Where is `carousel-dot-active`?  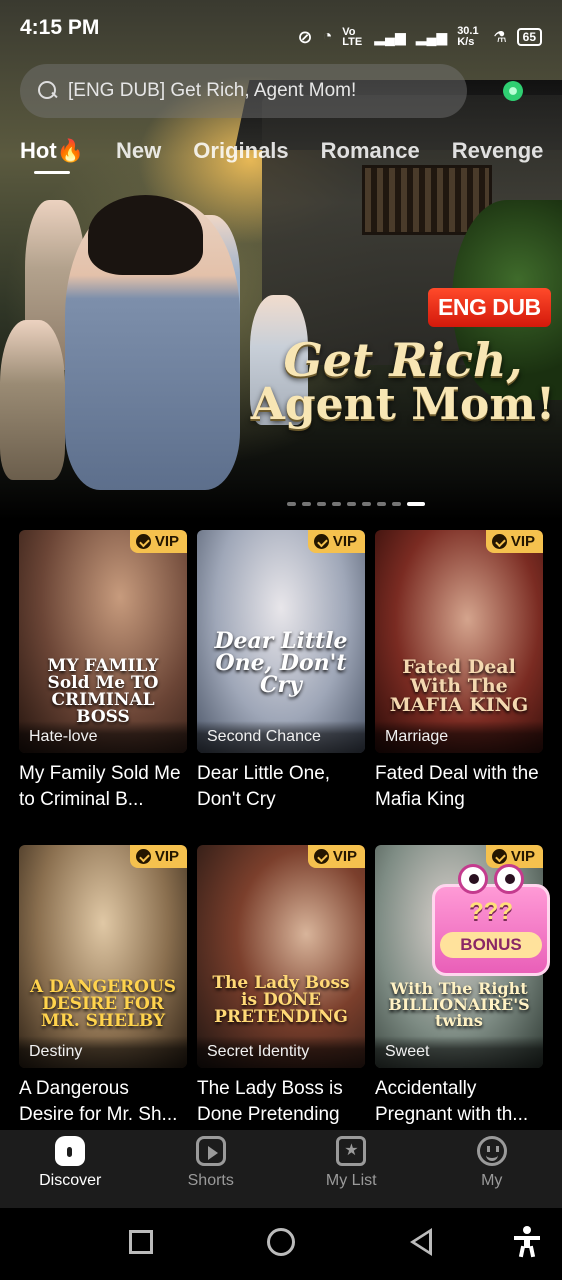
carousel-dot-active is located at coordinates (416, 504).